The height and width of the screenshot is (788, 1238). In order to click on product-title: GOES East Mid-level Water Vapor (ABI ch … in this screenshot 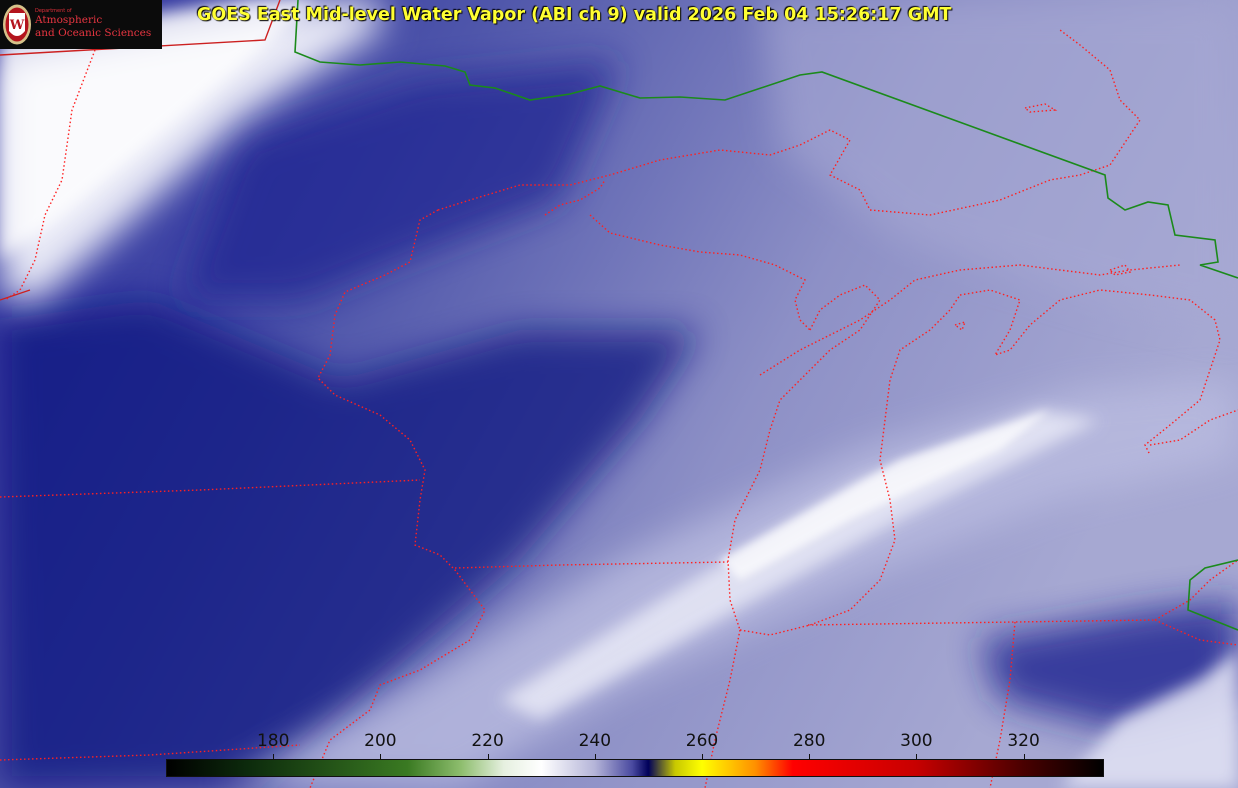, I will do `click(574, 15)`.